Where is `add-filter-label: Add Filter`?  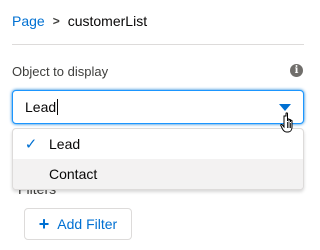 add-filter-label: Add Filter is located at coordinates (87, 224).